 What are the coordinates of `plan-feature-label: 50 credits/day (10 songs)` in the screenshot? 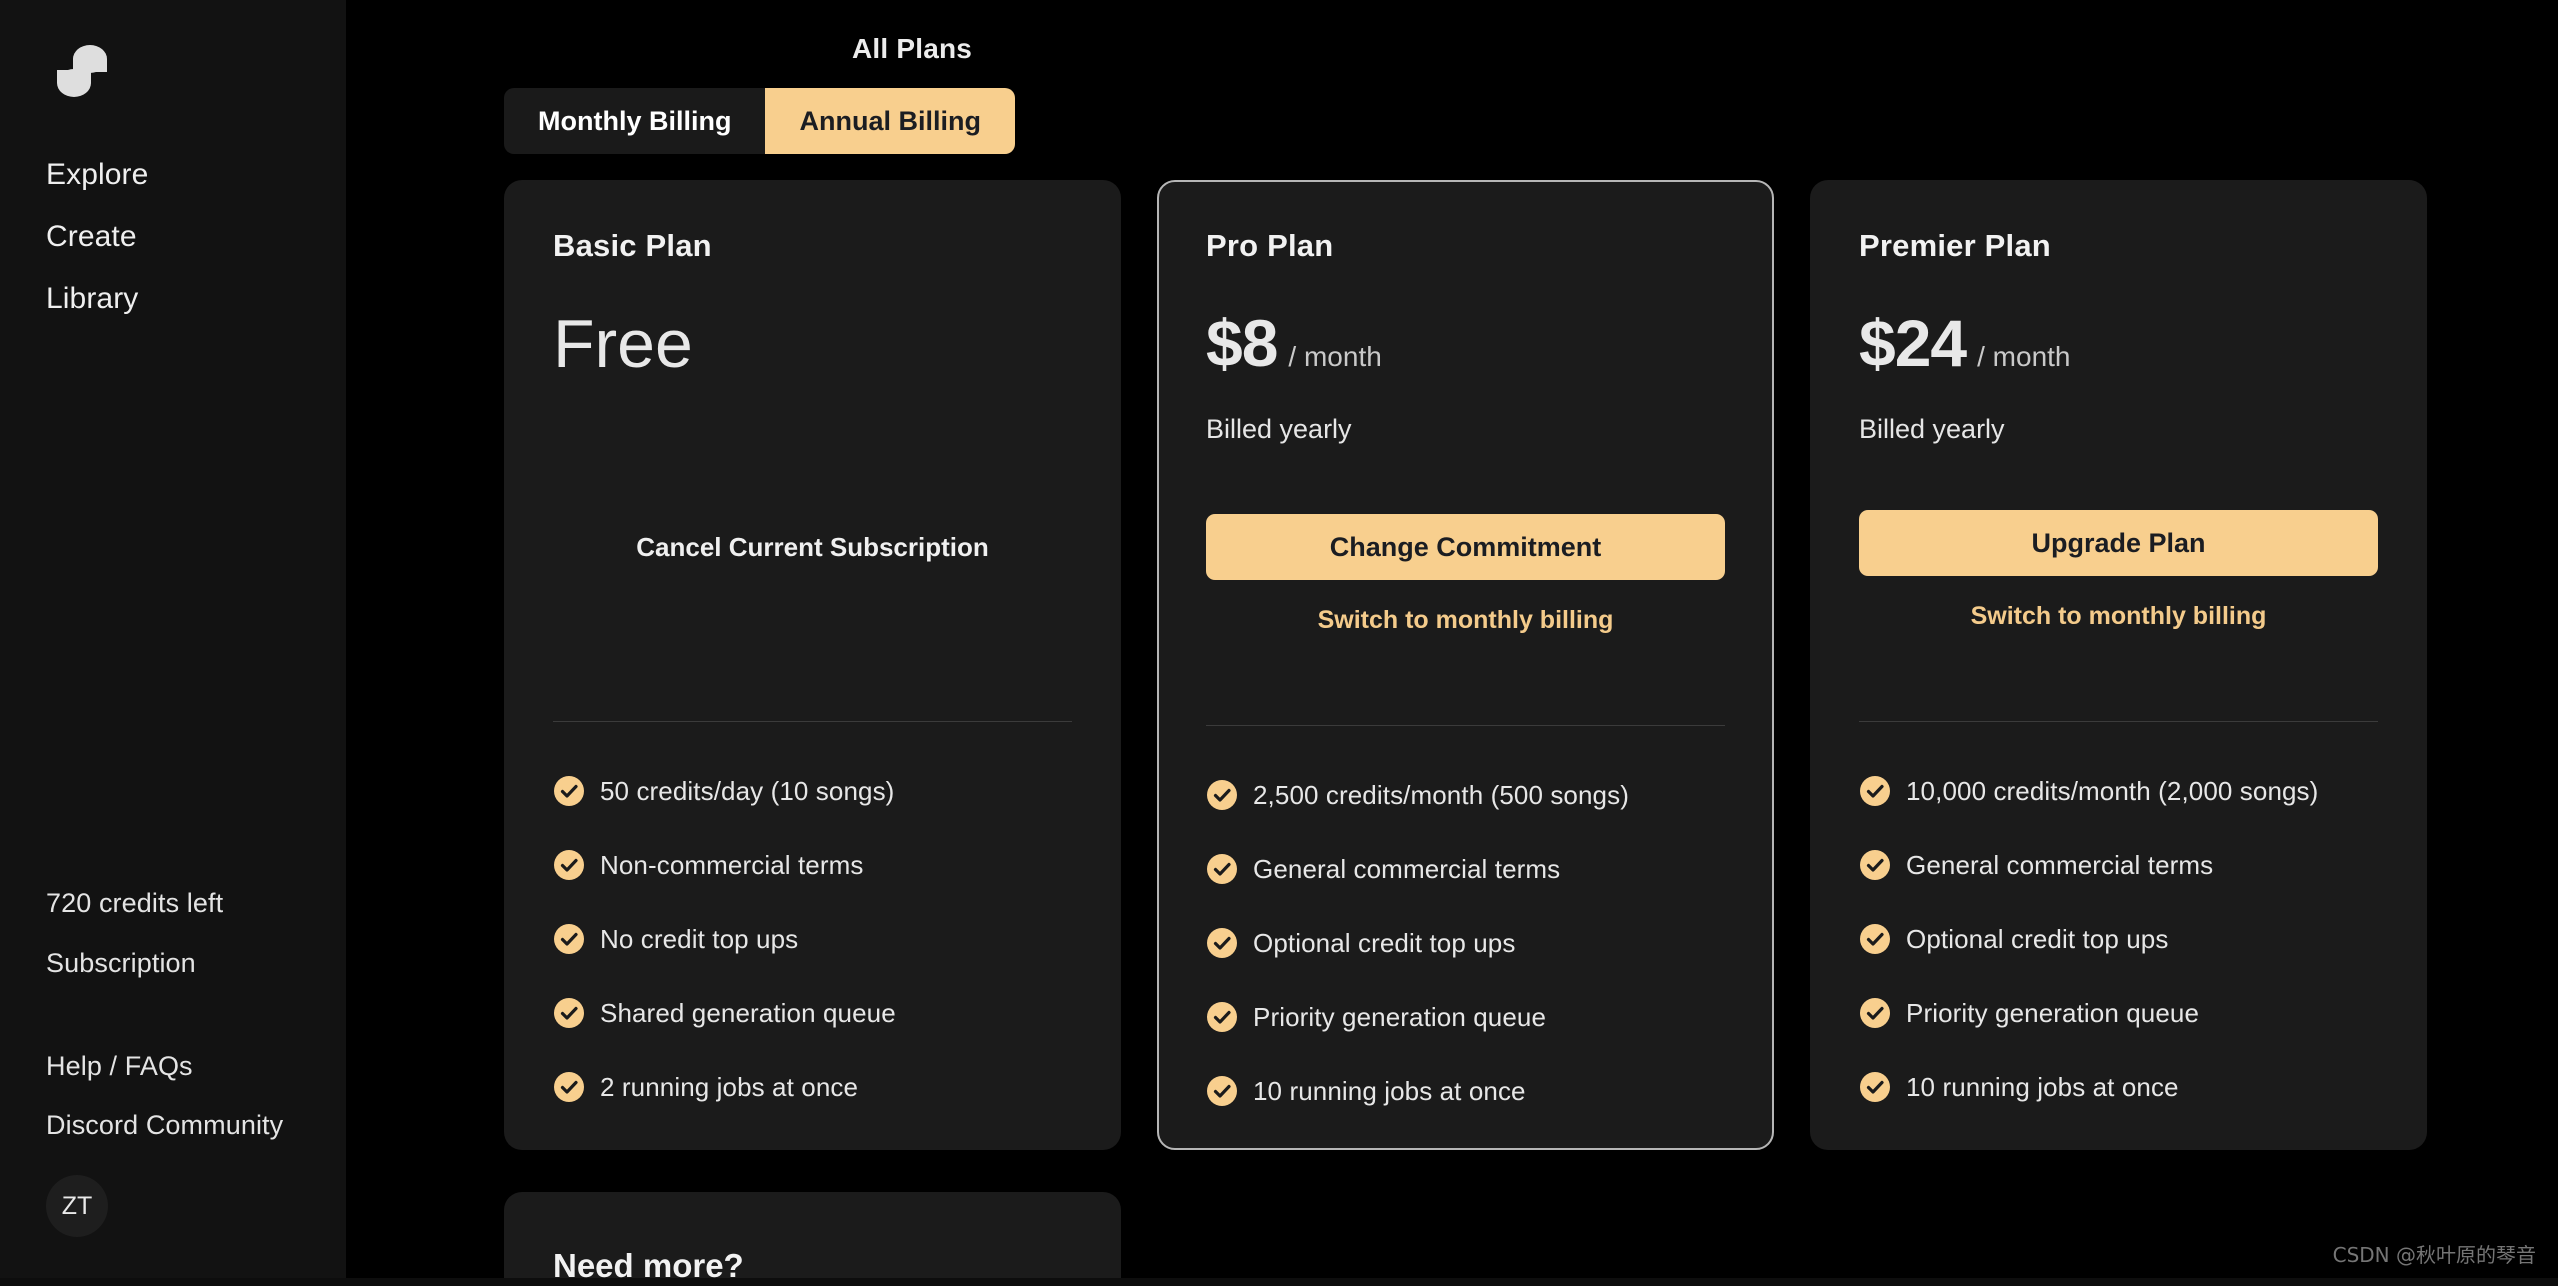 It's located at (747, 790).